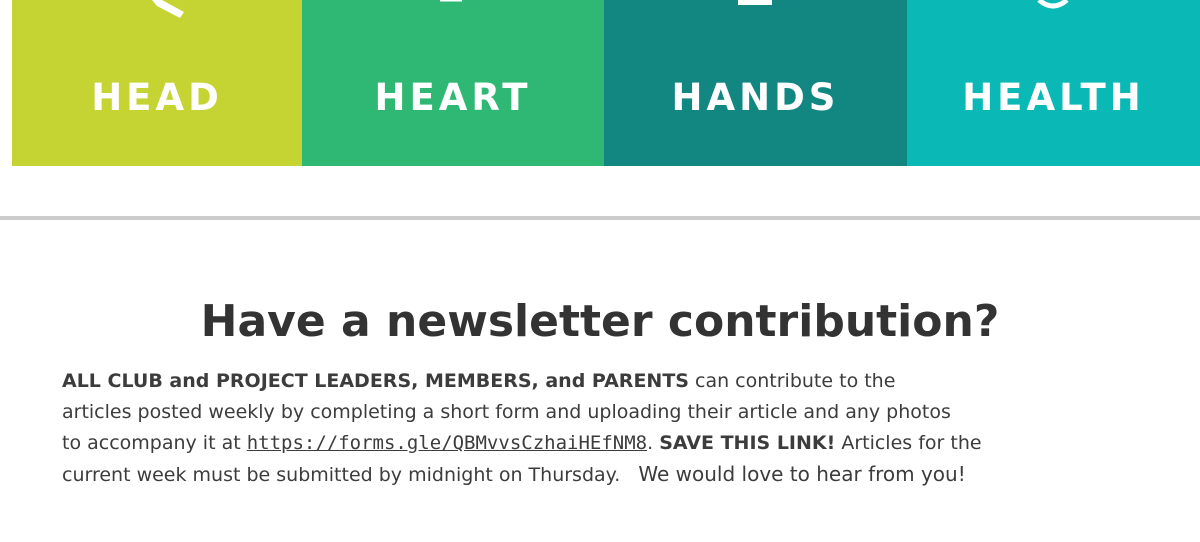  Describe the element at coordinates (653, 443) in the screenshot. I see `line3-sep-text: .` at that location.